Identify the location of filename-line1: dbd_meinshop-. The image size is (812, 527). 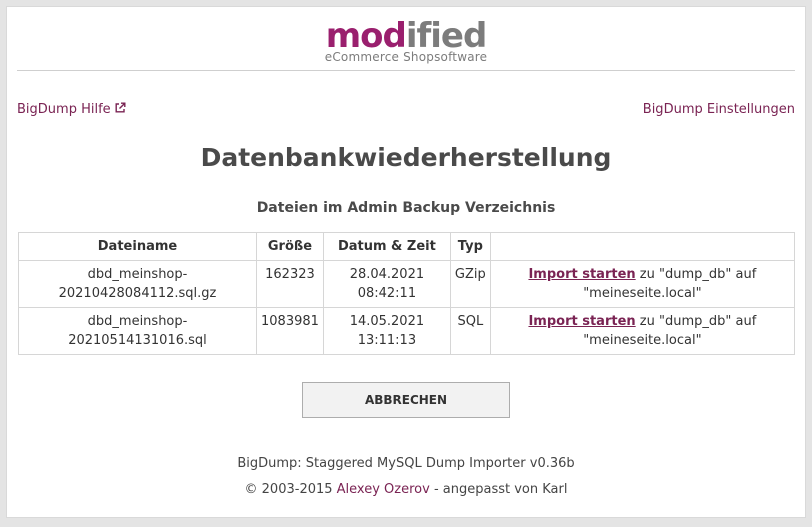
(137, 274).